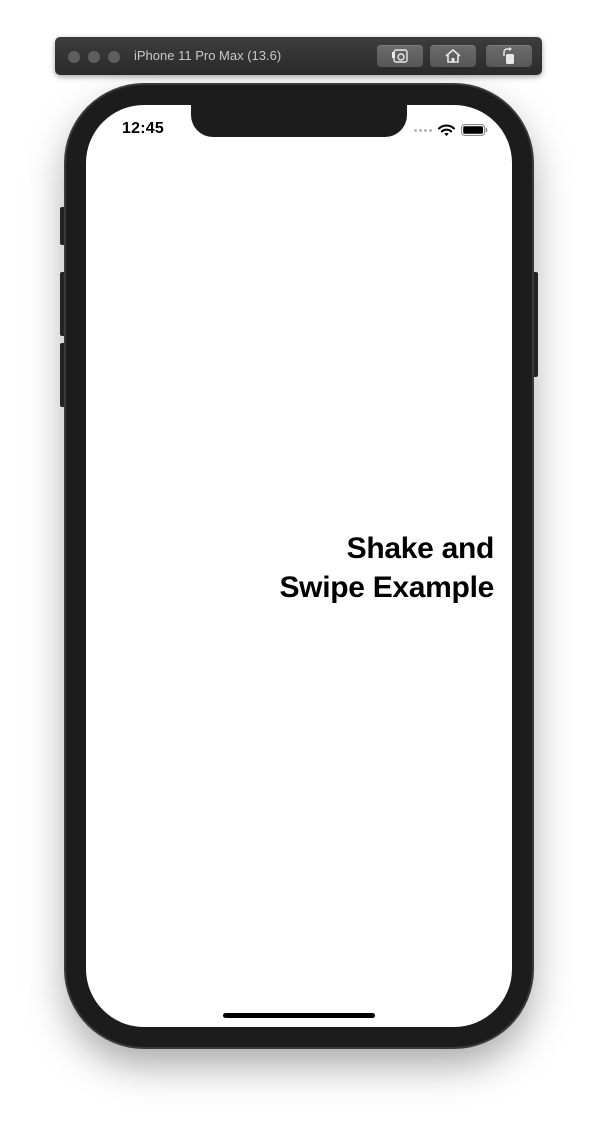  I want to click on home-icon, so click(453, 56).